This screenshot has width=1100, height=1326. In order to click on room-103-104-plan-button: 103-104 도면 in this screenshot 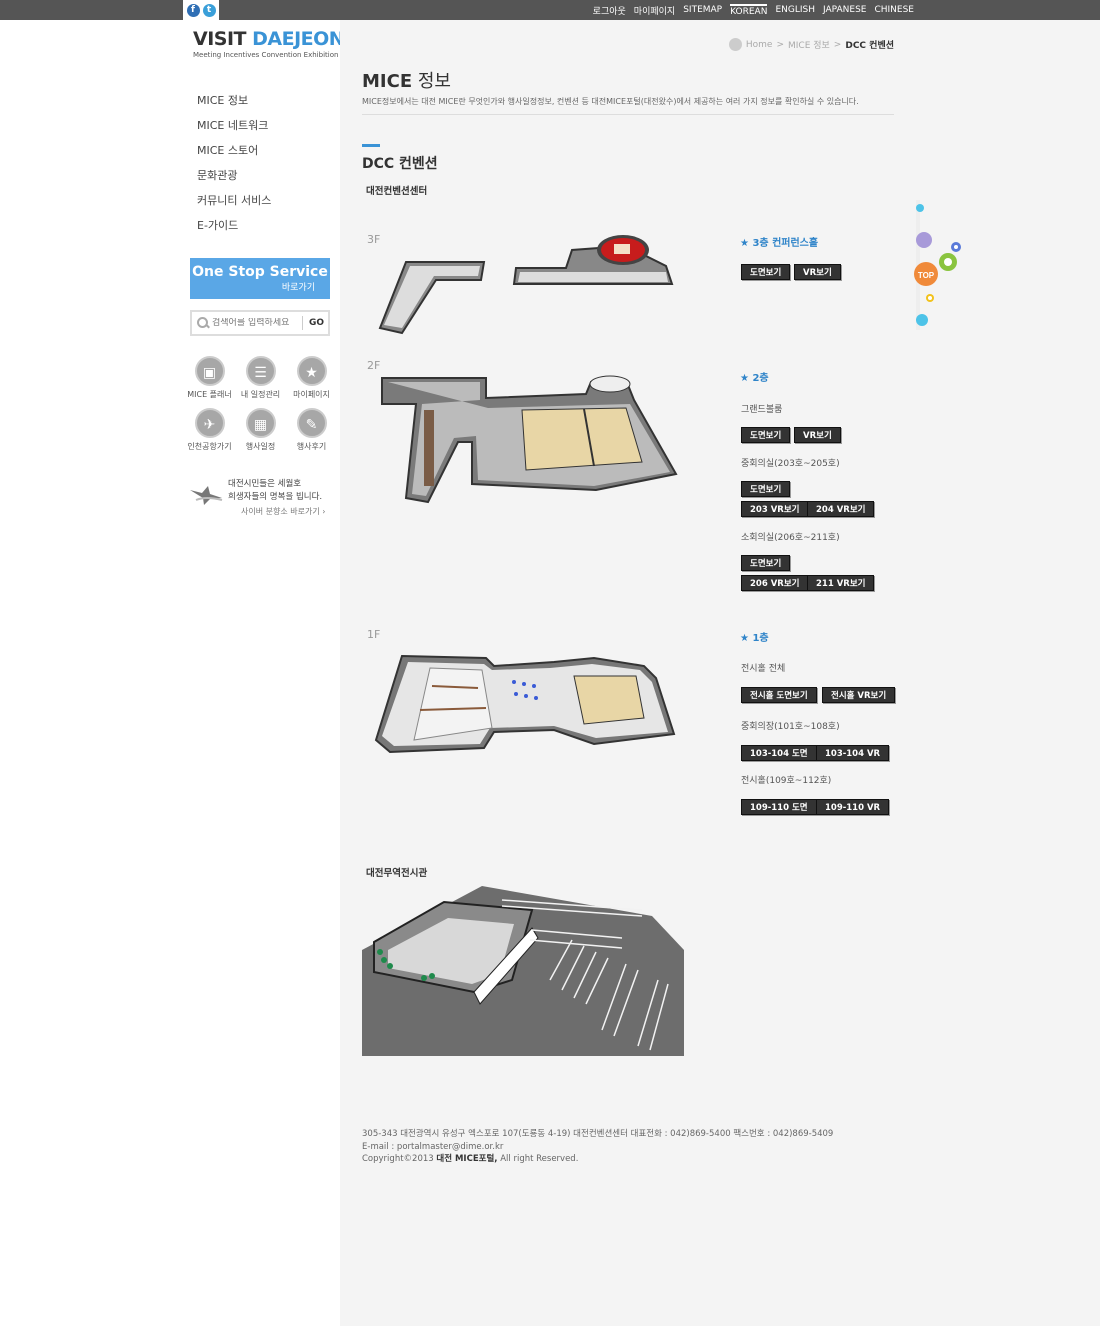, I will do `click(779, 753)`.